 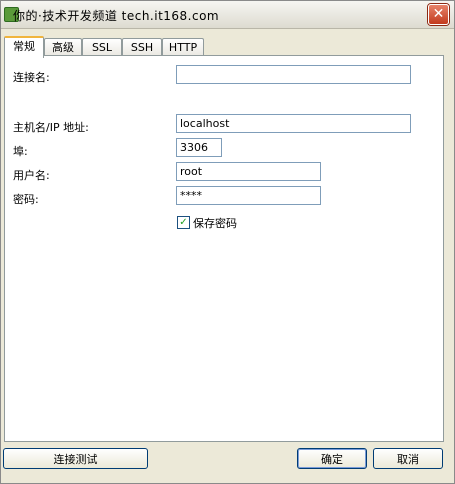 What do you see at coordinates (183, 222) in the screenshot?
I see `checkbox-check-icon: ✓` at bounding box center [183, 222].